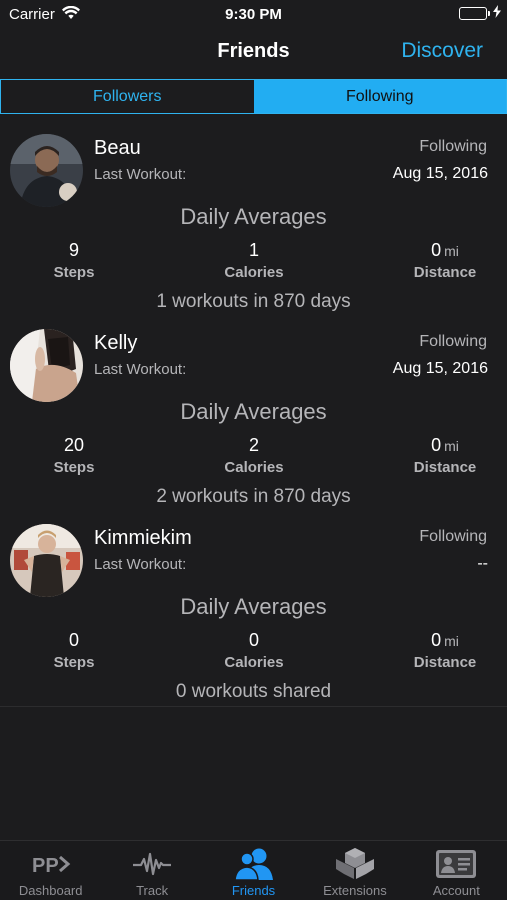 Image resolution: width=507 pixels, height=900 pixels. I want to click on people-icon, so click(253, 864).